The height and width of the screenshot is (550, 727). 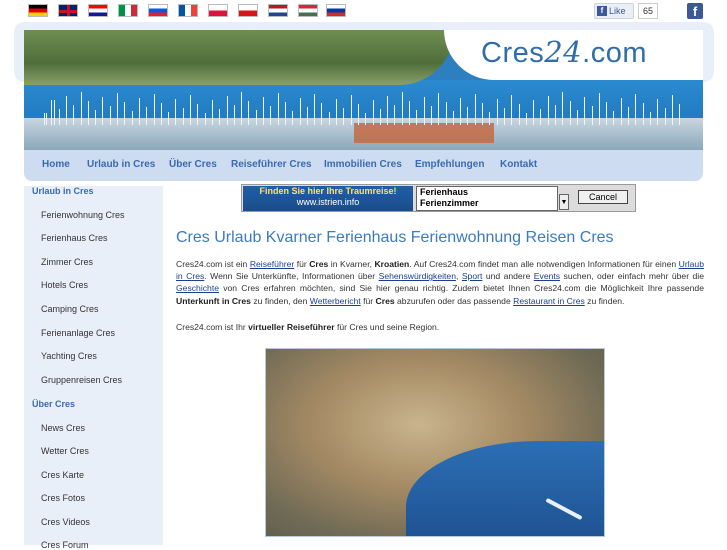 What do you see at coordinates (328, 191) in the screenshot?
I see `ad-headline: Finden Sie hier Ihre Traumreise!` at bounding box center [328, 191].